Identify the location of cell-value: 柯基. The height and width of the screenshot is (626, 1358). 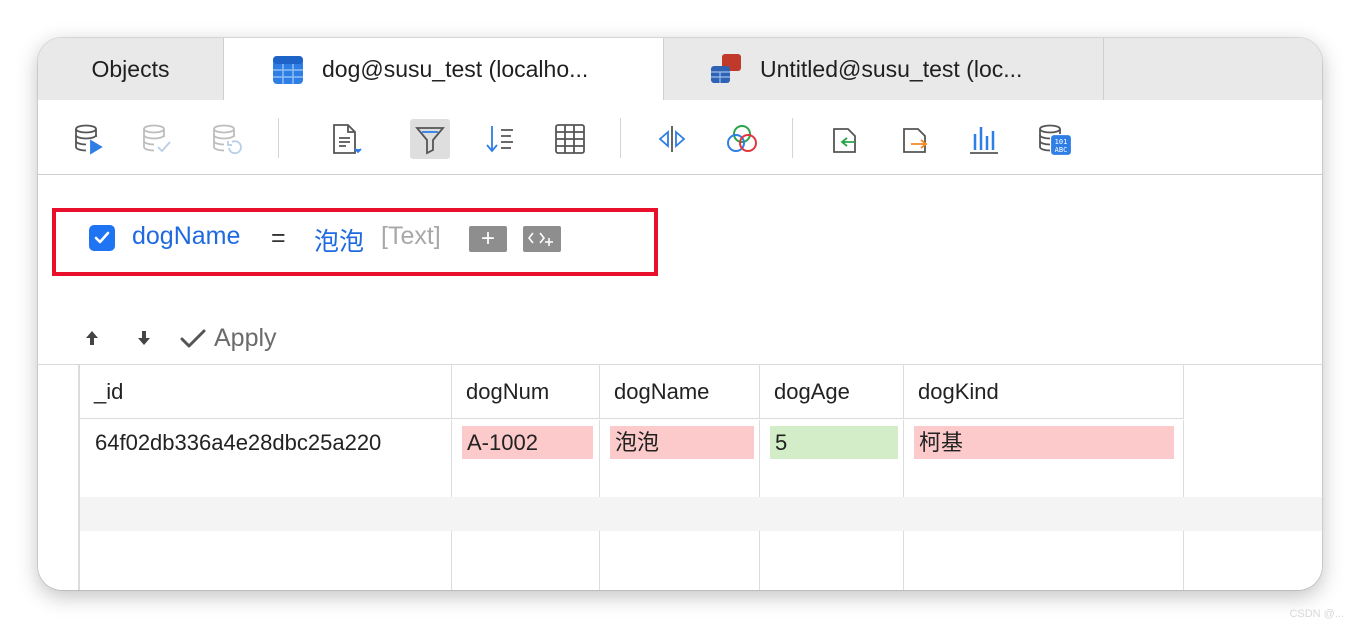
(1044, 442).